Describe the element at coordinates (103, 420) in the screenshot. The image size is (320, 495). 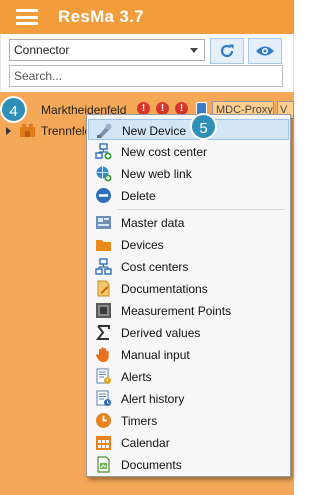
I see `clock-icon` at that location.